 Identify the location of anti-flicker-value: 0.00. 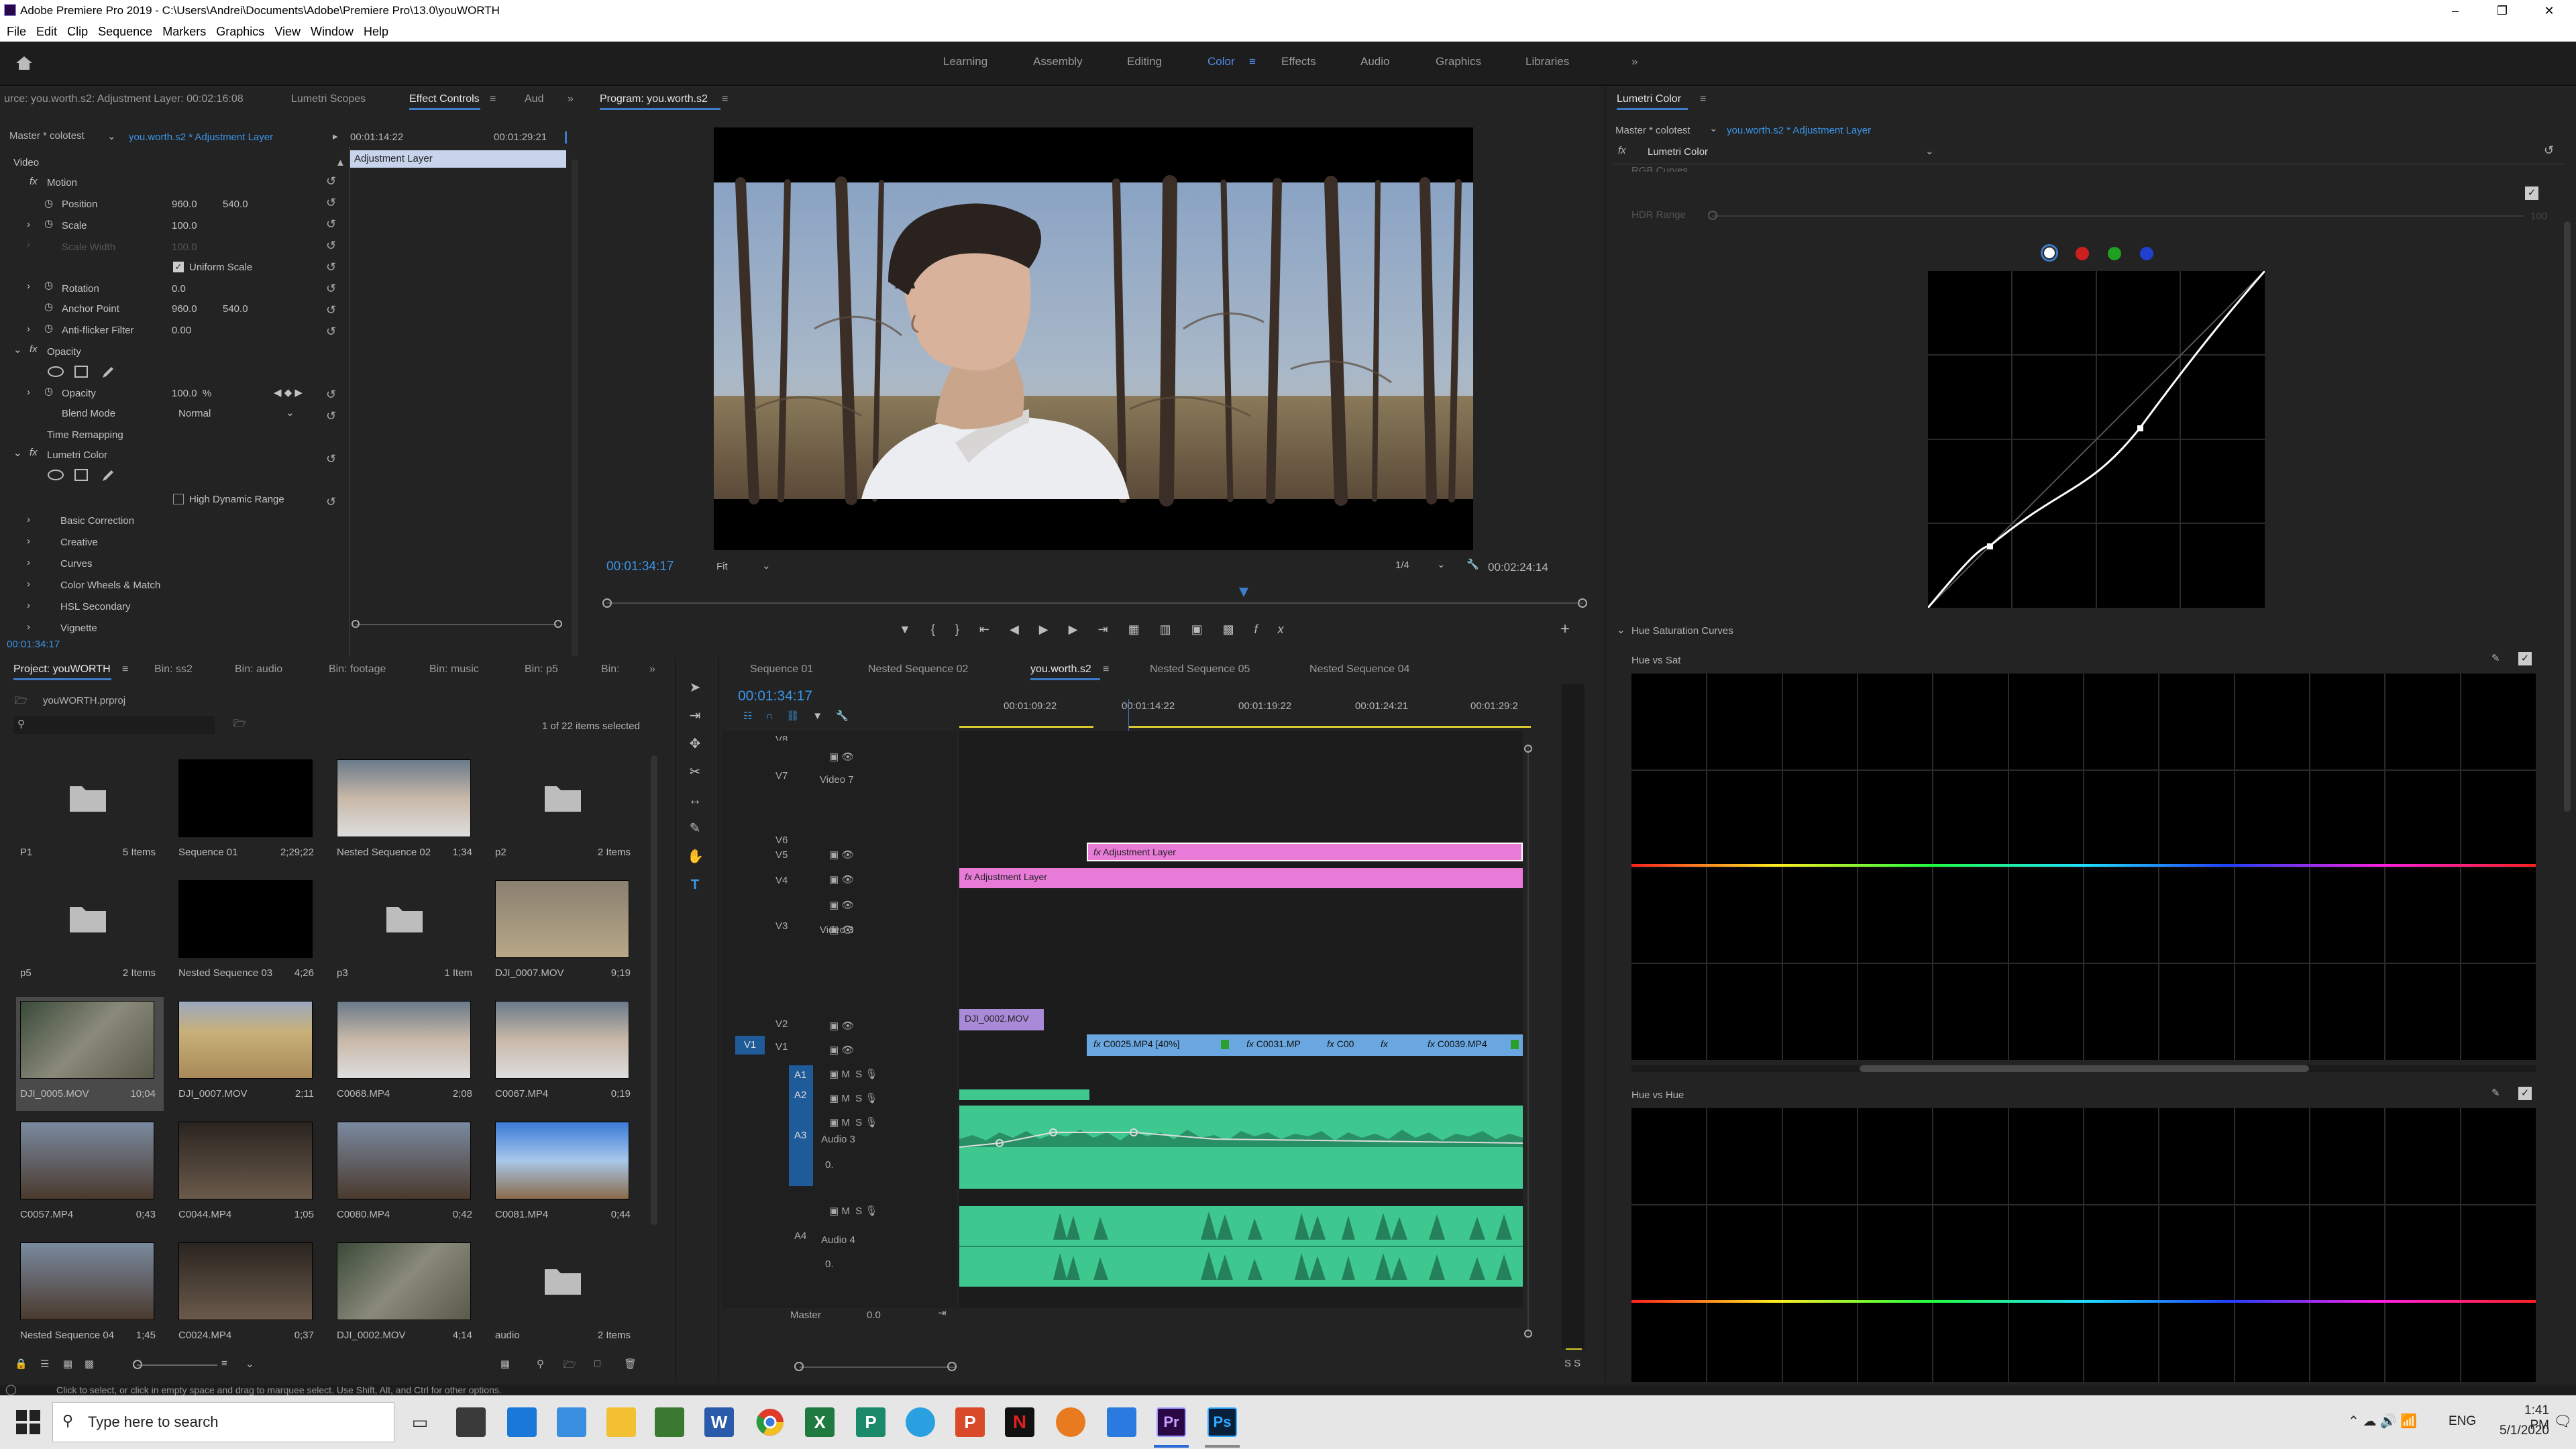
(181, 330).